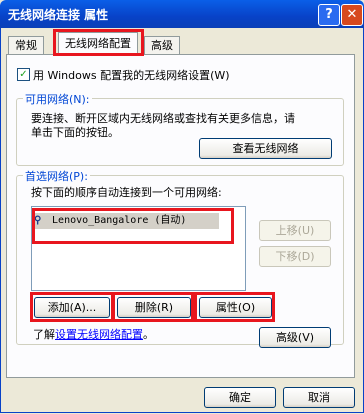 The height and width of the screenshot is (414, 364). What do you see at coordinates (162, 45) in the screenshot?
I see `tab-advanced: 高级` at bounding box center [162, 45].